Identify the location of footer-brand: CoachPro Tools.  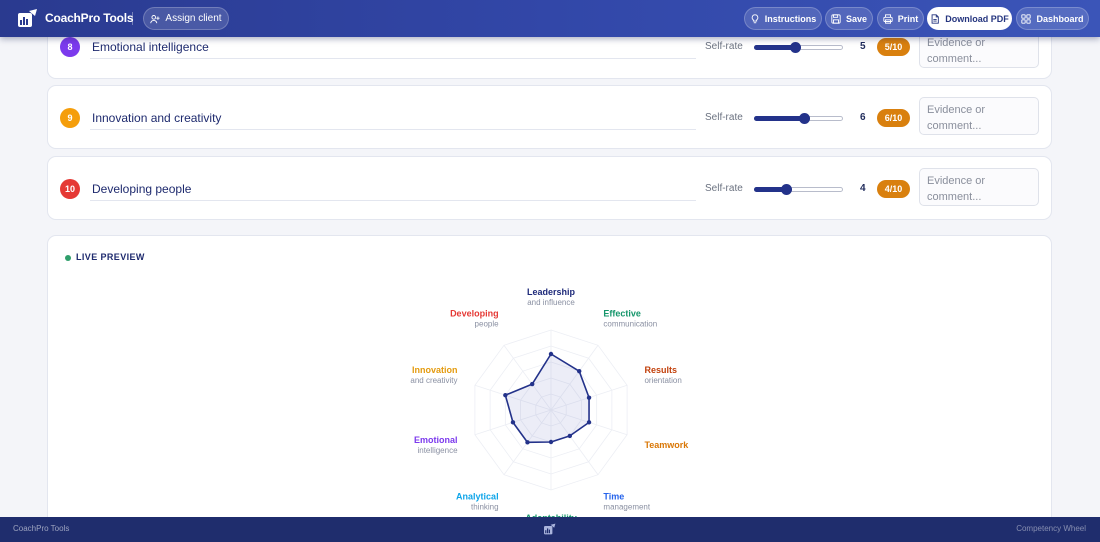
(41, 528).